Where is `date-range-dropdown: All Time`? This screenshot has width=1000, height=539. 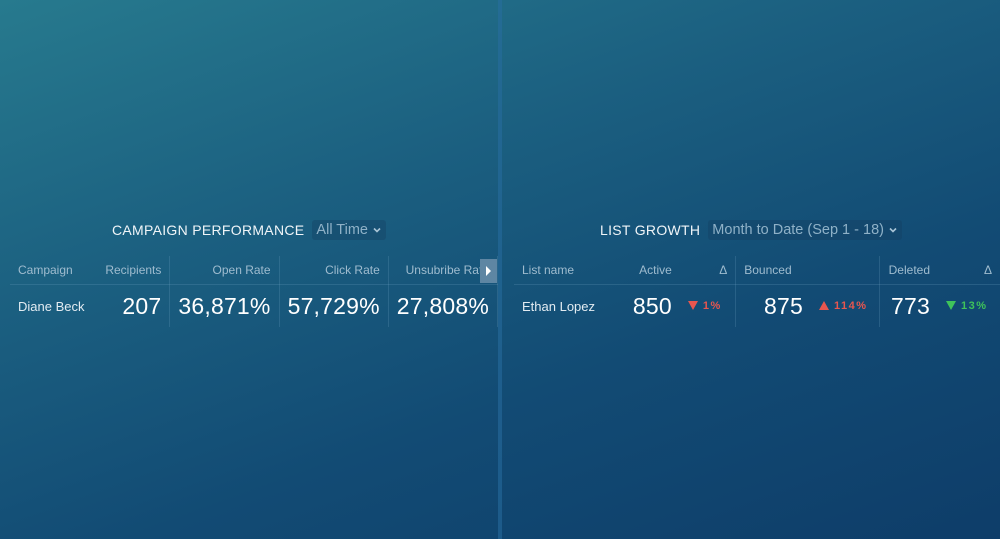
date-range-dropdown: All Time is located at coordinates (349, 230).